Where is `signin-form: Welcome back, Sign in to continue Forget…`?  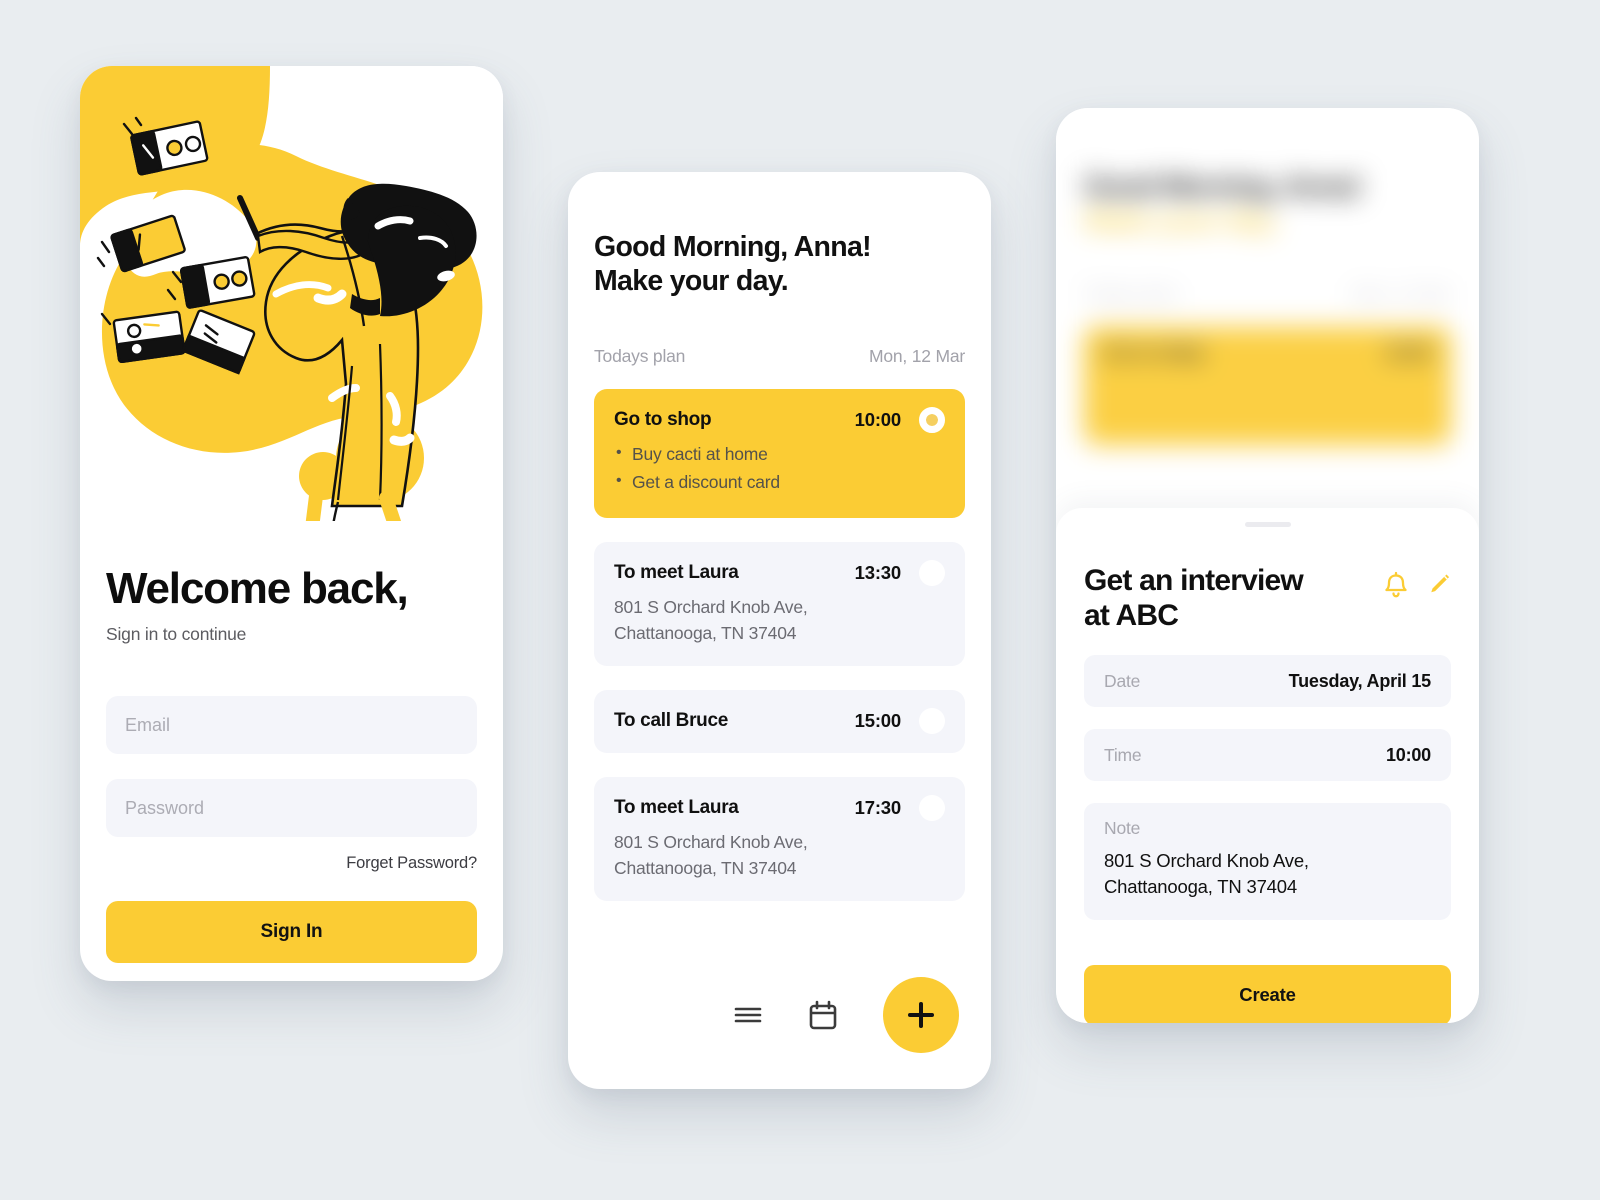 signin-form: Welcome back, Sign in to continue Forget… is located at coordinates (291, 772).